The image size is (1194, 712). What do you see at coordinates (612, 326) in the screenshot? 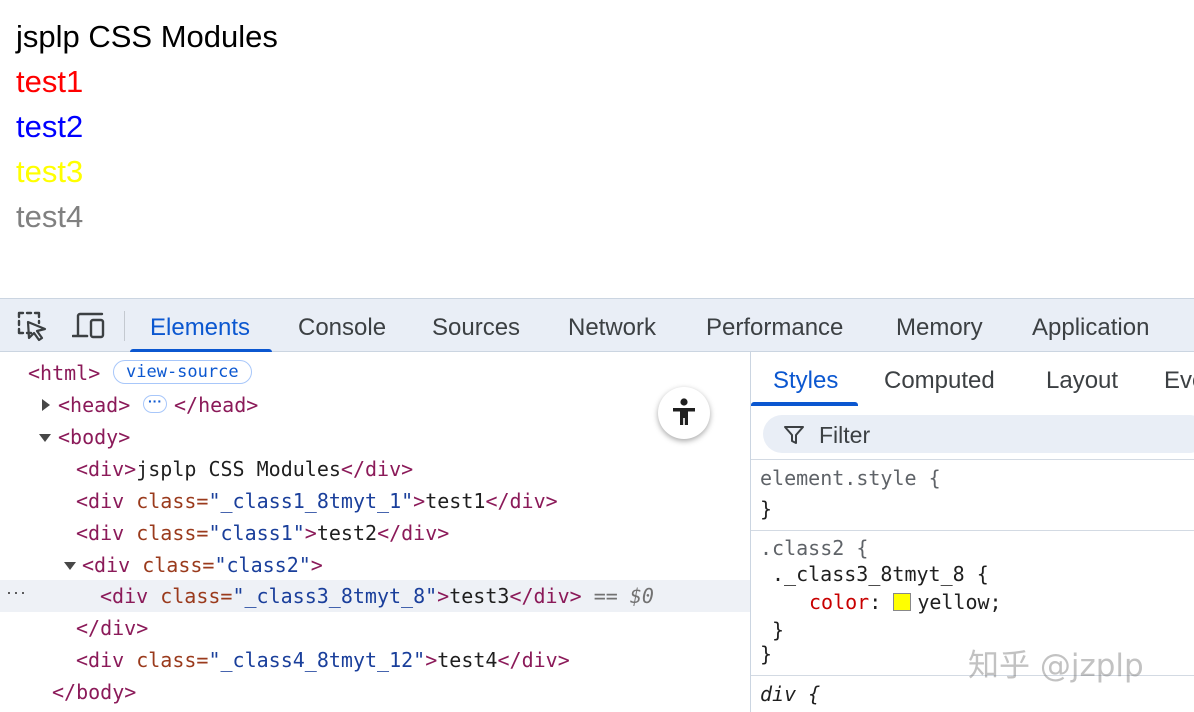
I see `tab-network: Network` at bounding box center [612, 326].